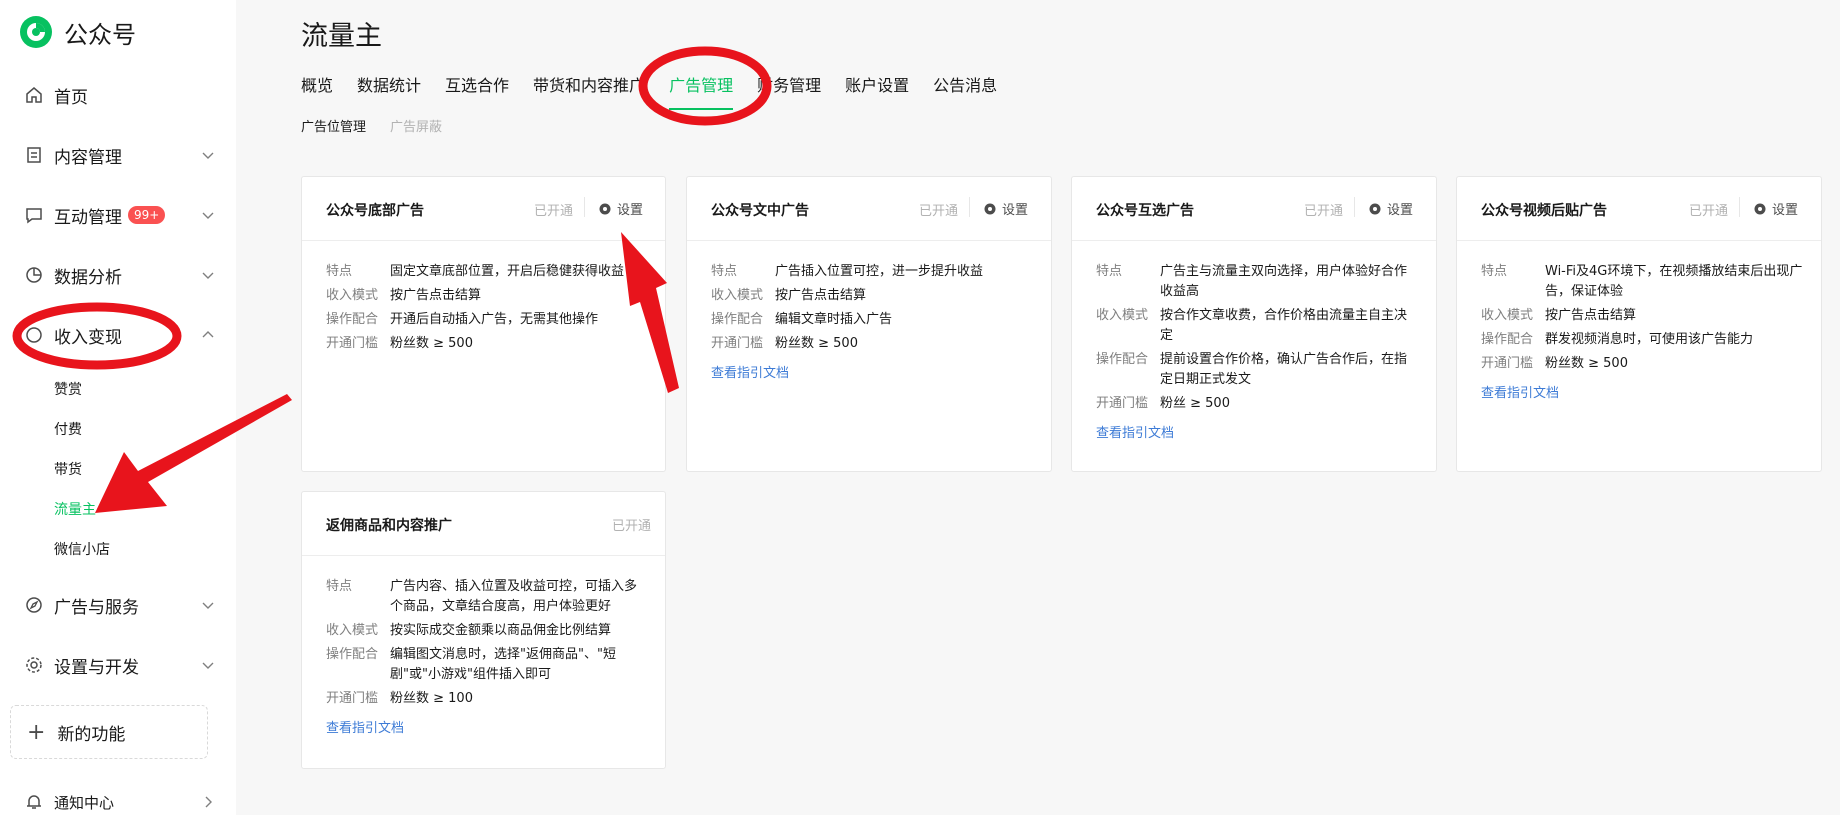 This screenshot has height=815, width=1840. What do you see at coordinates (1195, 403) in the screenshot?
I see `row-value: 粉丝 ≥ 500` at bounding box center [1195, 403].